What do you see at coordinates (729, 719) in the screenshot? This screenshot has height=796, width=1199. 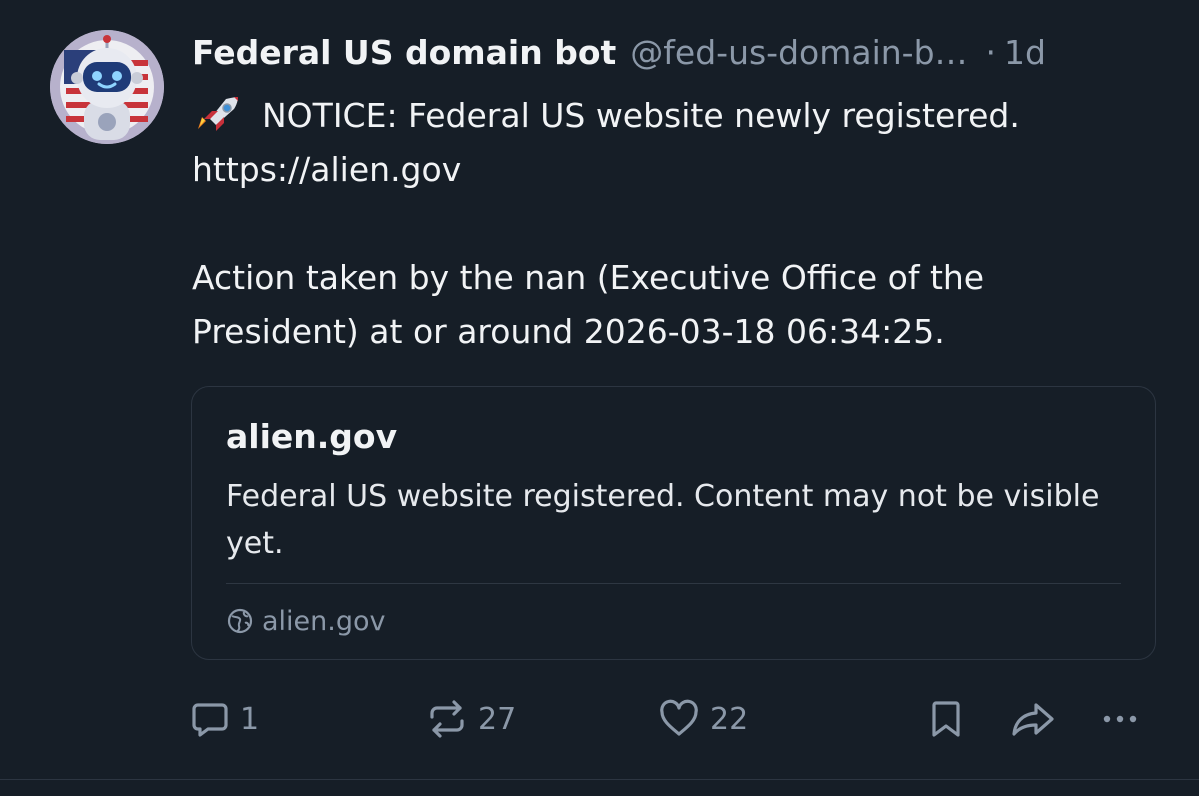 I see `like-count: 22` at bounding box center [729, 719].